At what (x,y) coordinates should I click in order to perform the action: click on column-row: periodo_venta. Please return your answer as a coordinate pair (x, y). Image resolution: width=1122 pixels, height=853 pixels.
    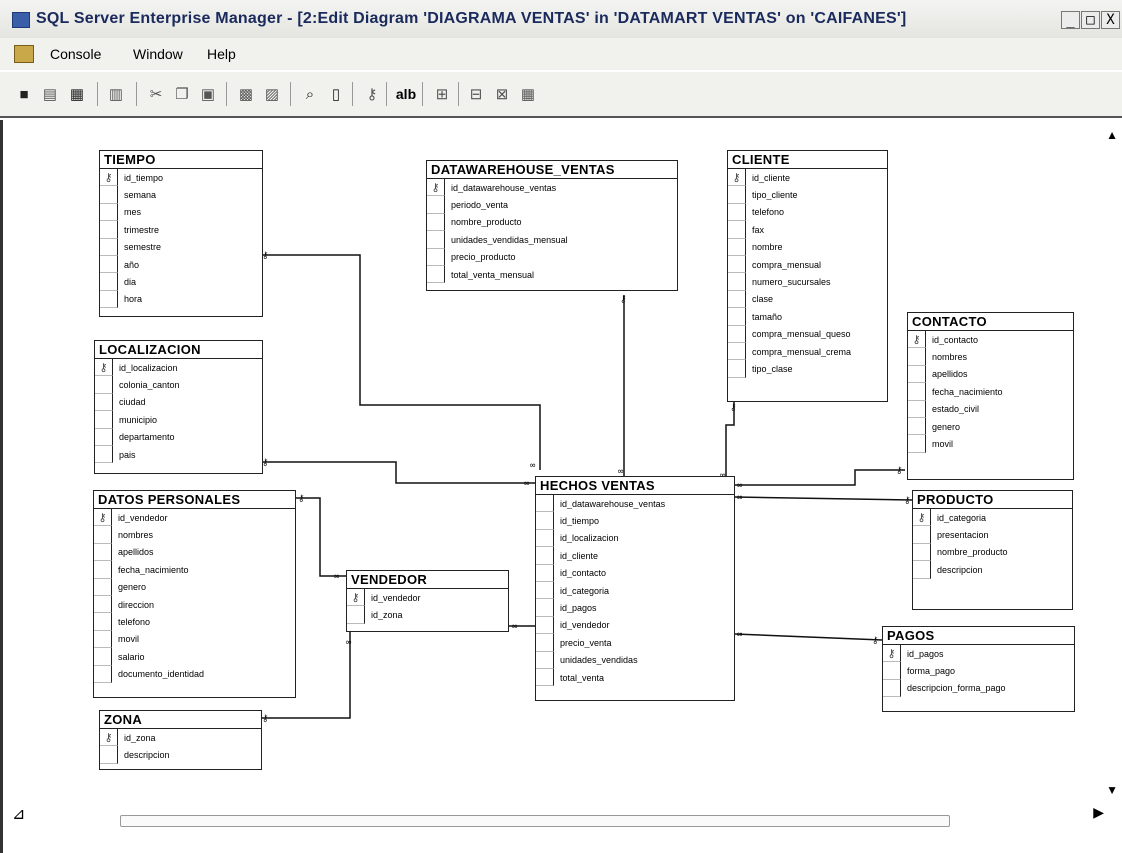
    Looking at the image, I should click on (552, 205).